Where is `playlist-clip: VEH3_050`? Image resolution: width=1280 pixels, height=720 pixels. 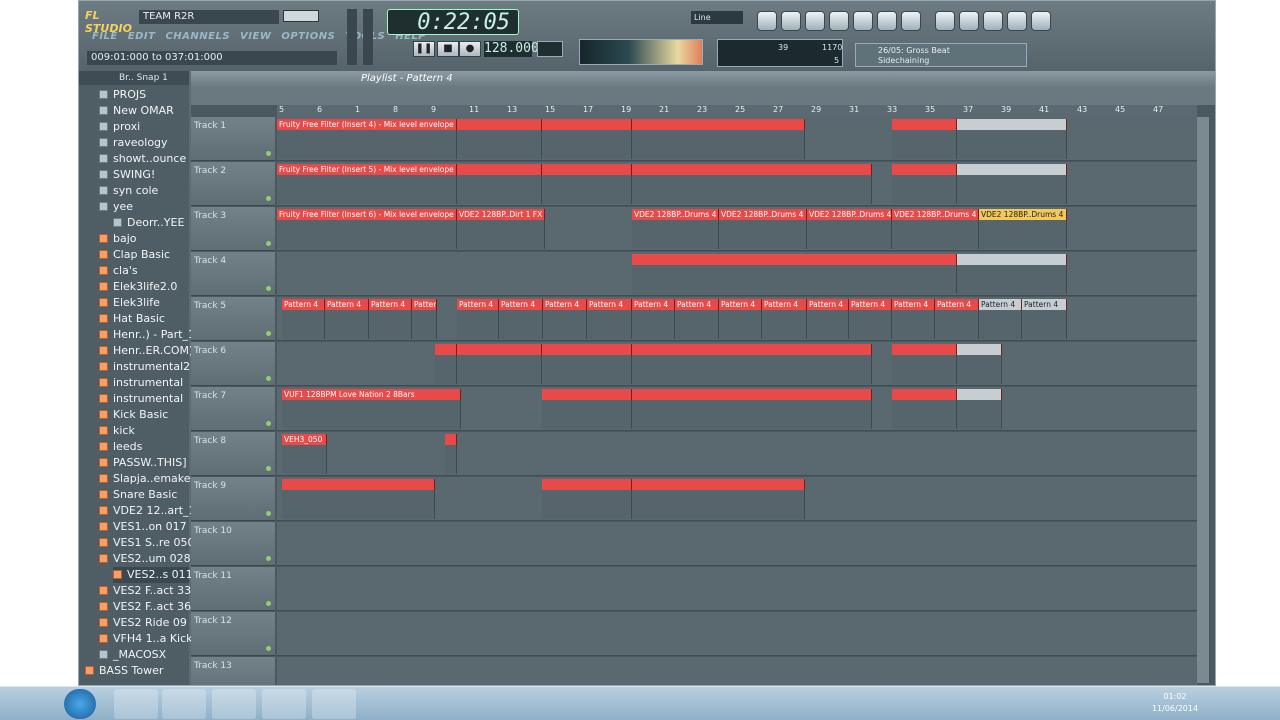
playlist-clip: VEH3_050 is located at coordinates (304, 454).